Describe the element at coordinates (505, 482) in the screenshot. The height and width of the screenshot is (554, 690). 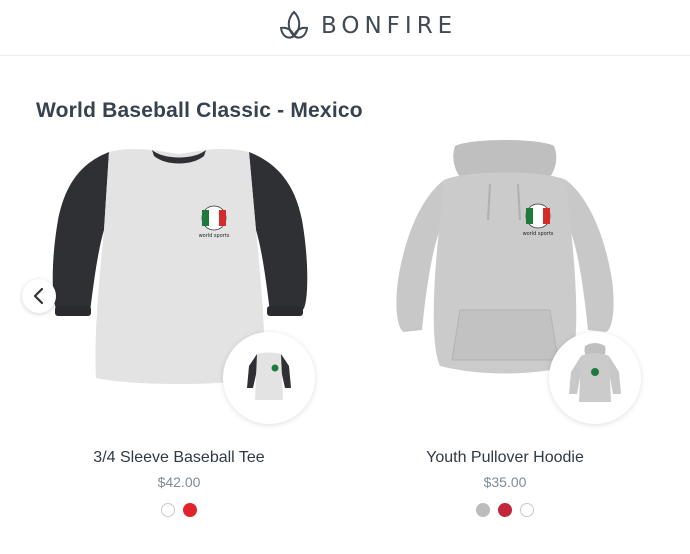
I see `product-price: $35.00` at that location.